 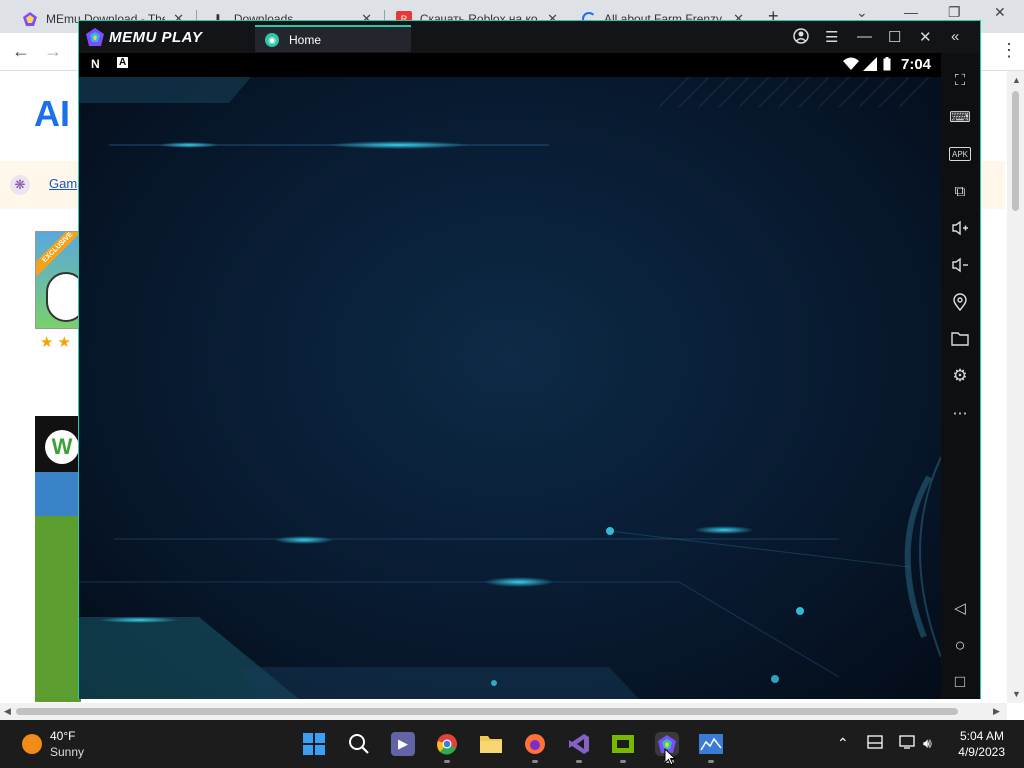 I want to click on show-hidden-icons-icon: ⌃, so click(x=843, y=743).